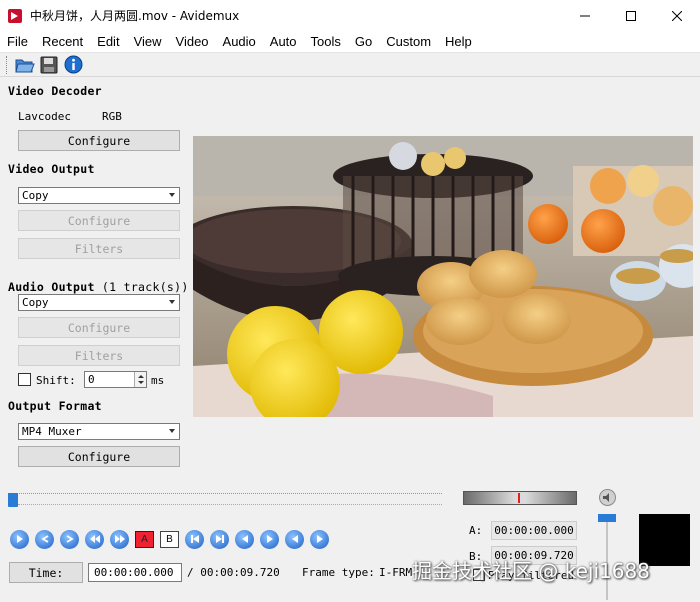 The image size is (700, 602). Describe the element at coordinates (140, 379) in the screenshot. I see `spin-arrows-icon` at that location.